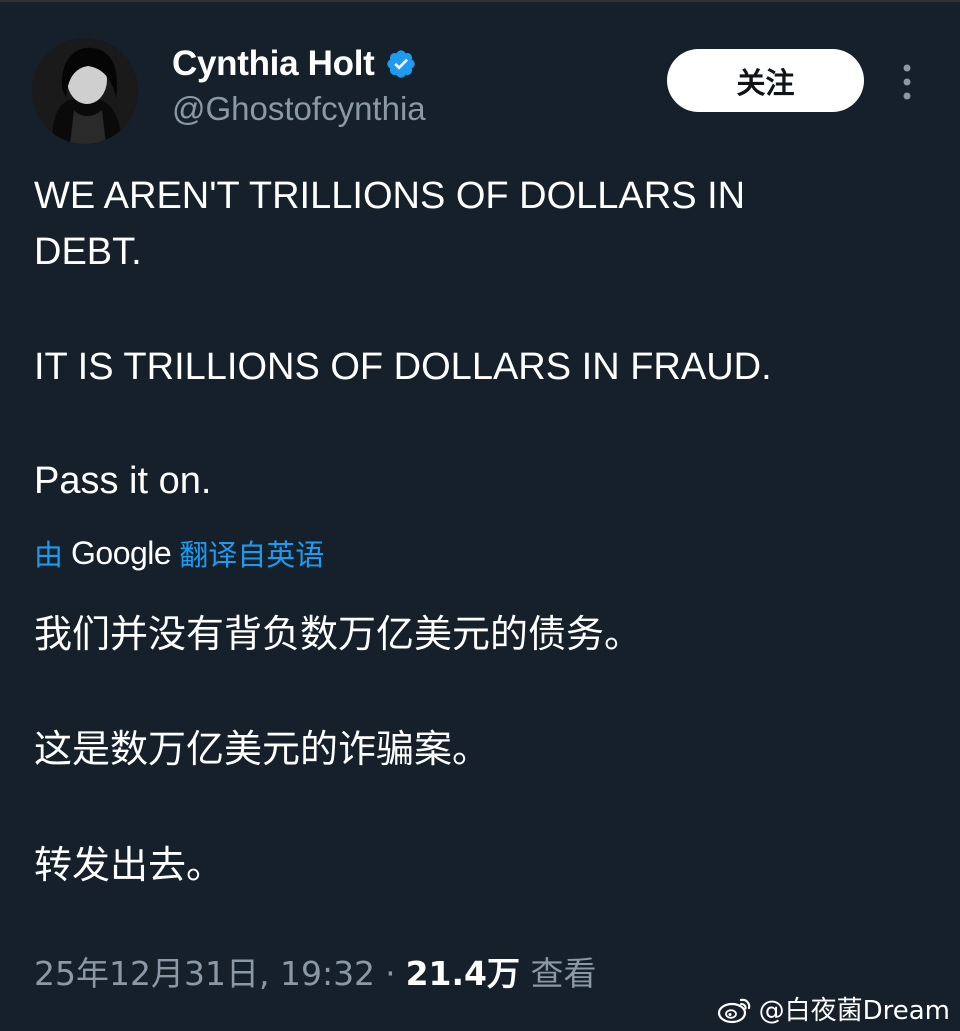  Describe the element at coordinates (85, 91) in the screenshot. I see `avatar` at that location.